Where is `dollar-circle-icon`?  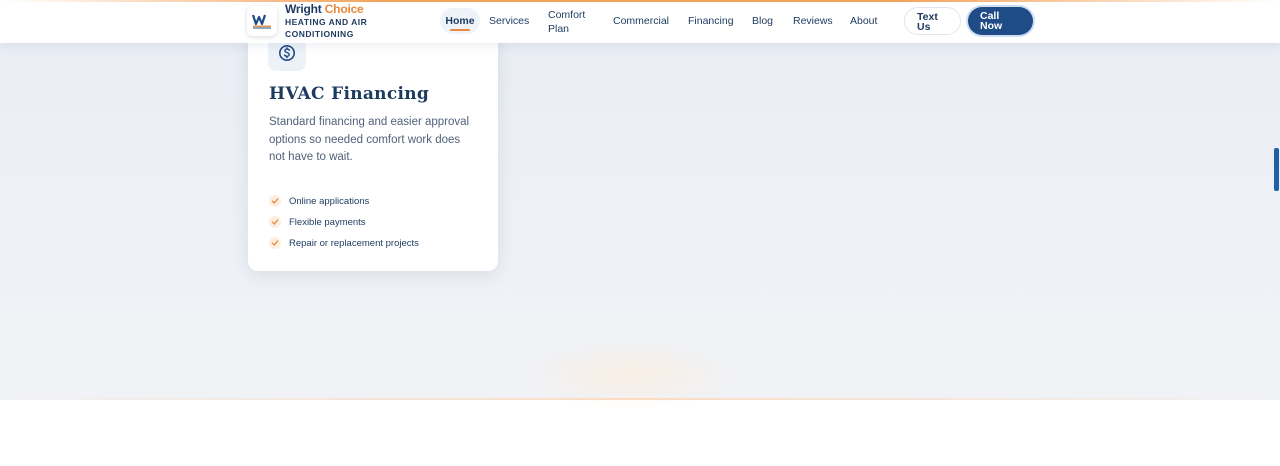 dollar-circle-icon is located at coordinates (287, 53).